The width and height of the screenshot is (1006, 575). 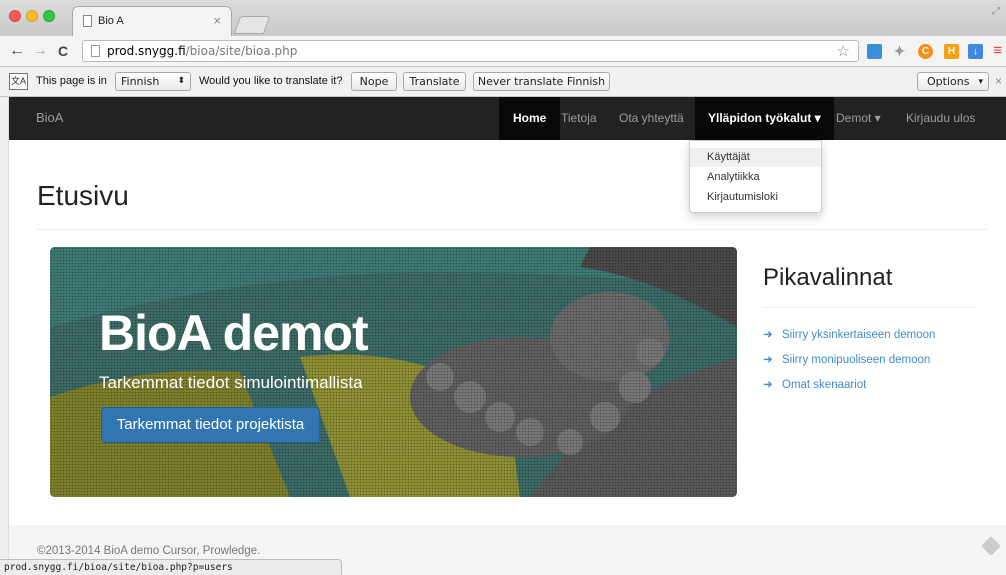 I want to click on options-select-value: Options, so click(x=948, y=81).